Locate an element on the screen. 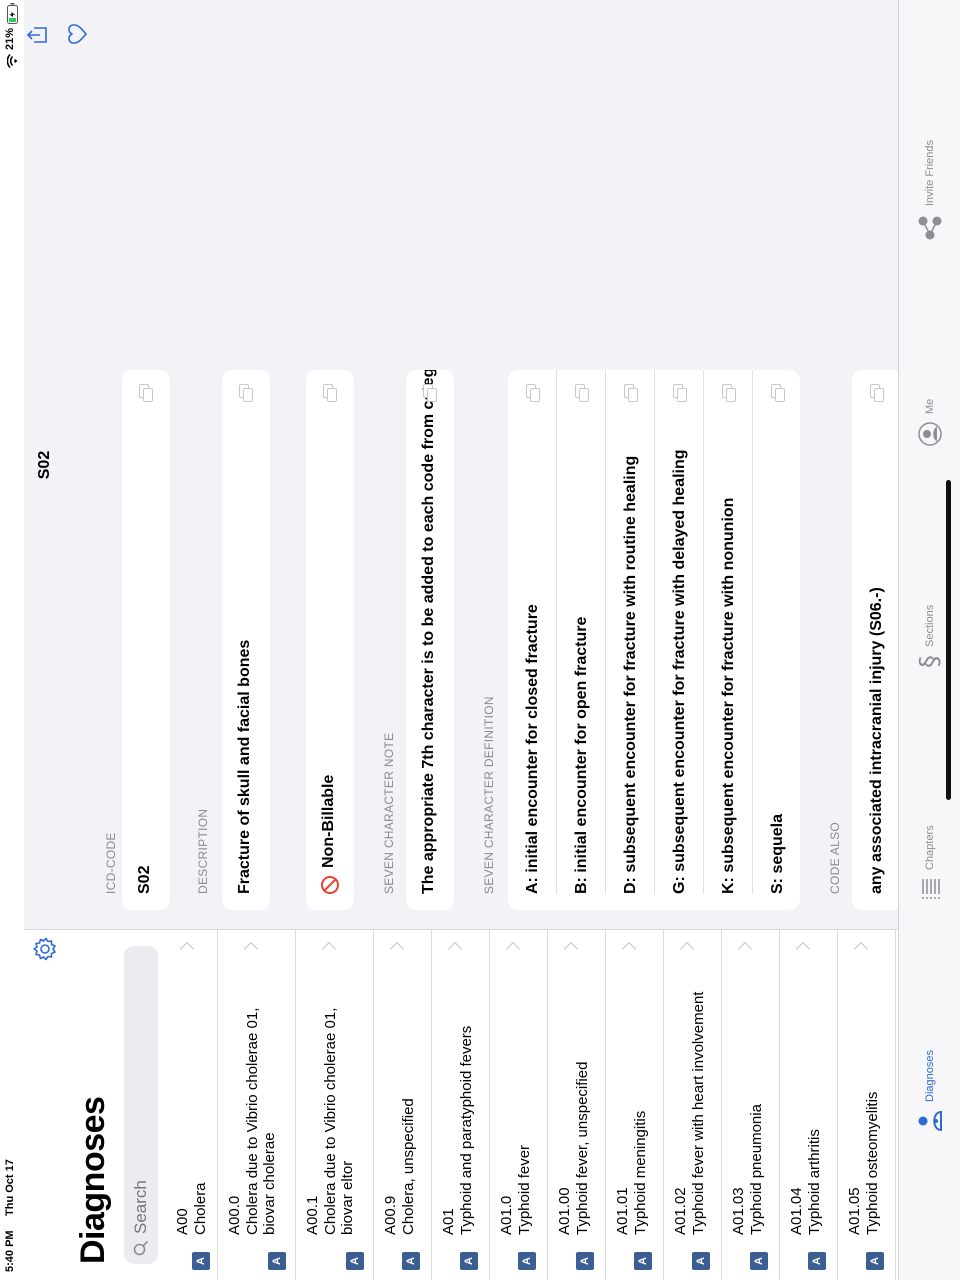 The width and height of the screenshot is (960, 1280). diagnosis-description: Typhoid fever, unspecified is located at coordinates (582, 1148).